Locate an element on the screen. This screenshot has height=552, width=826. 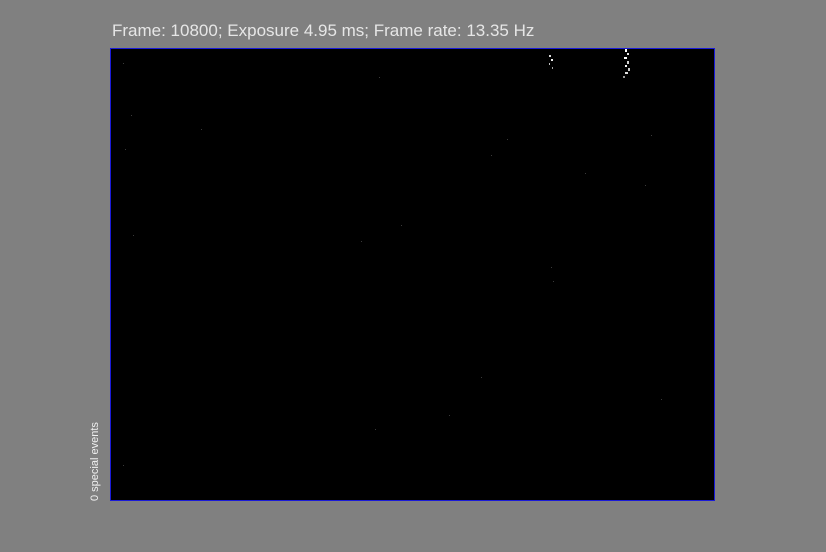
special-events-counter: 0 special events is located at coordinates (95, 461).